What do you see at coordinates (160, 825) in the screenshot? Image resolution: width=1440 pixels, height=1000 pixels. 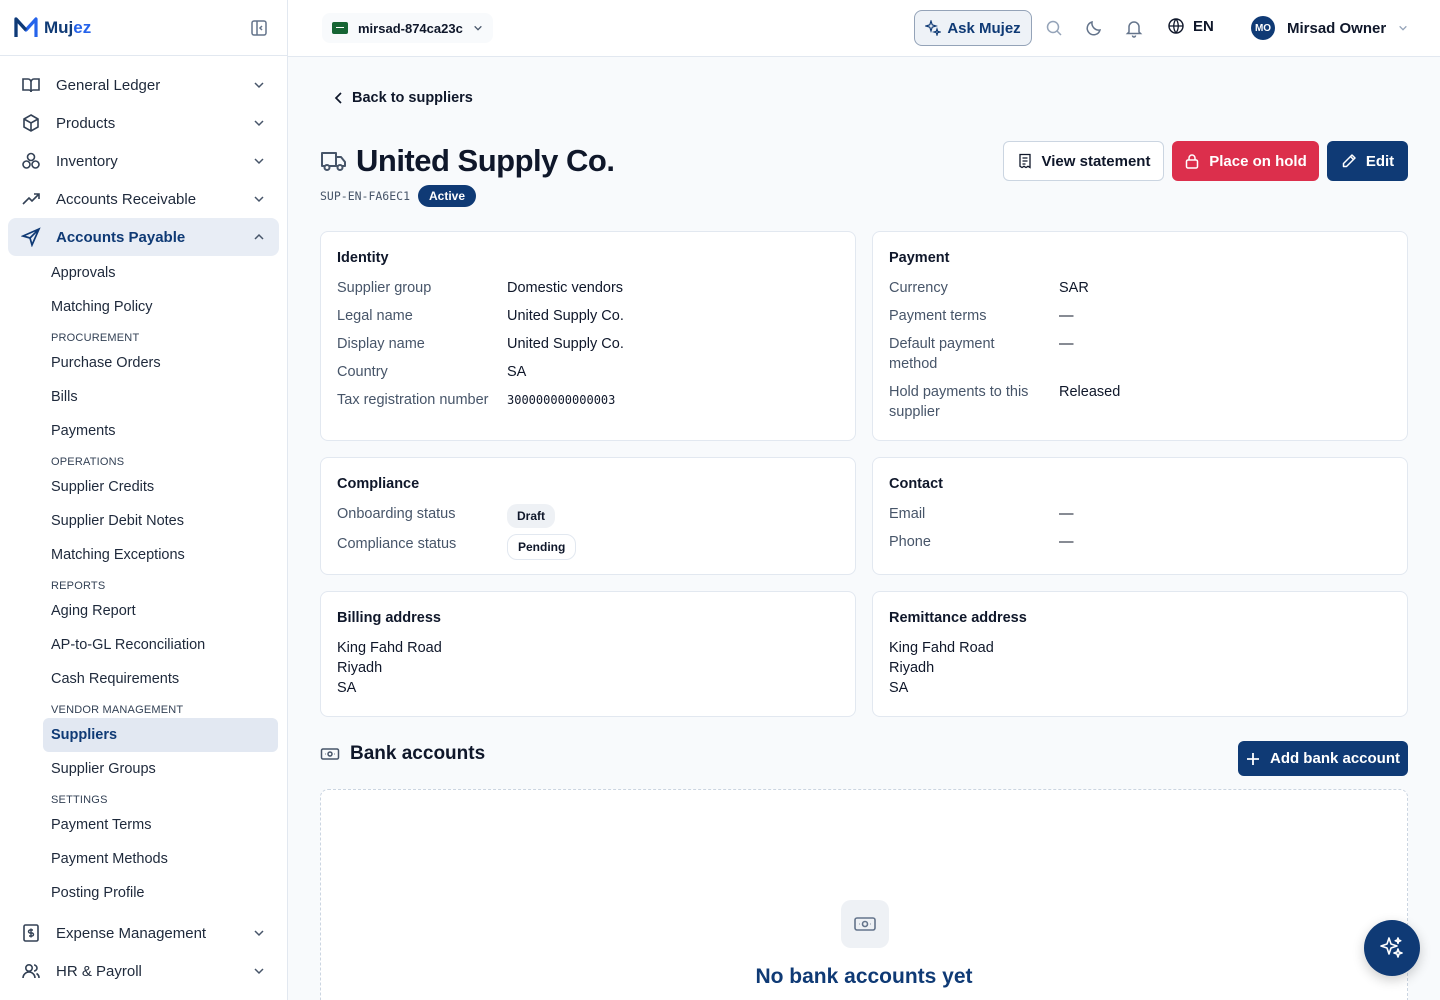 I see `sidebar-sub-payment-terms: Payment Terms` at bounding box center [160, 825].